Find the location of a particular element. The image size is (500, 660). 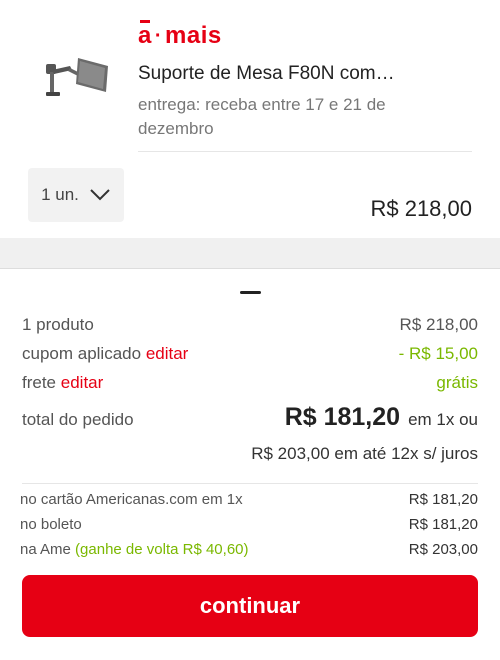

summary-products-row: 1 produto R$ 218,00 is located at coordinates (250, 325).